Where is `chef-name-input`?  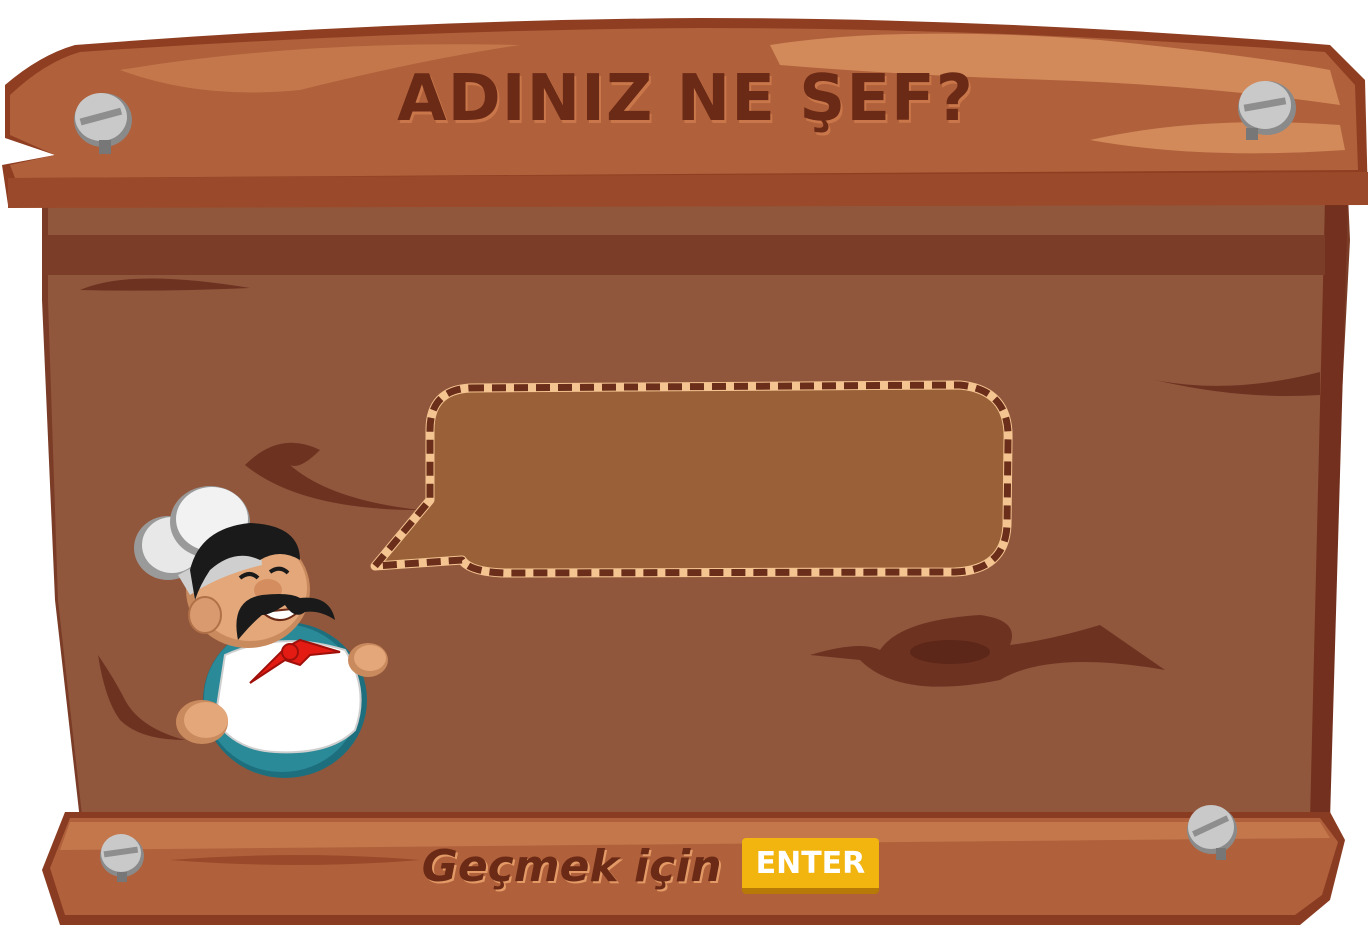 chef-name-input is located at coordinates (717, 481).